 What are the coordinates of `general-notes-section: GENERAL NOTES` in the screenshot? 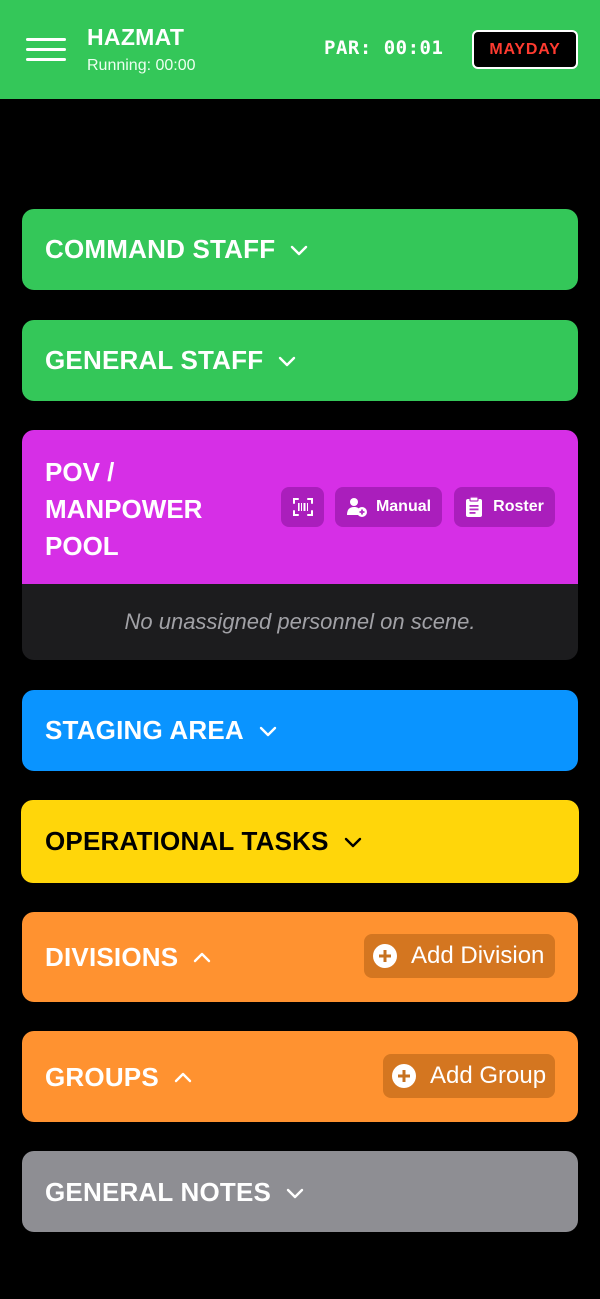 It's located at (300, 1191).